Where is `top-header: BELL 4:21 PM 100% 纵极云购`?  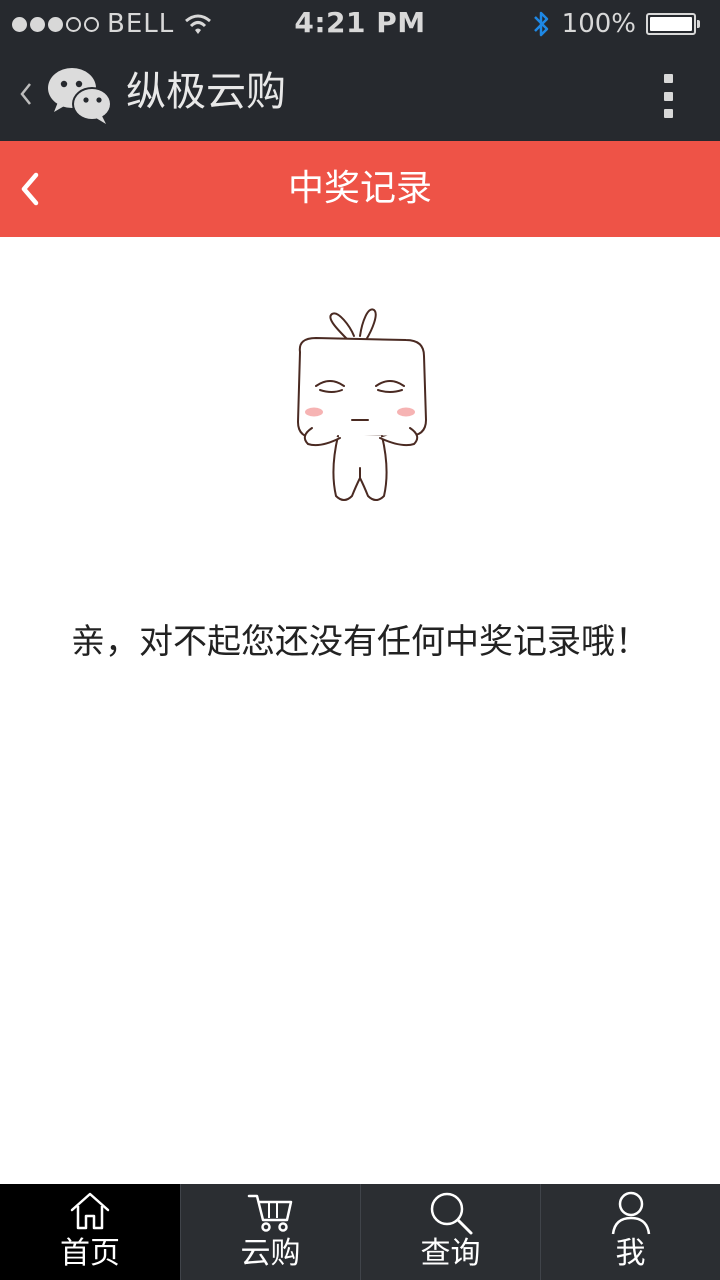
top-header: BELL 4:21 PM 100% 纵极云购 is located at coordinates (360, 70).